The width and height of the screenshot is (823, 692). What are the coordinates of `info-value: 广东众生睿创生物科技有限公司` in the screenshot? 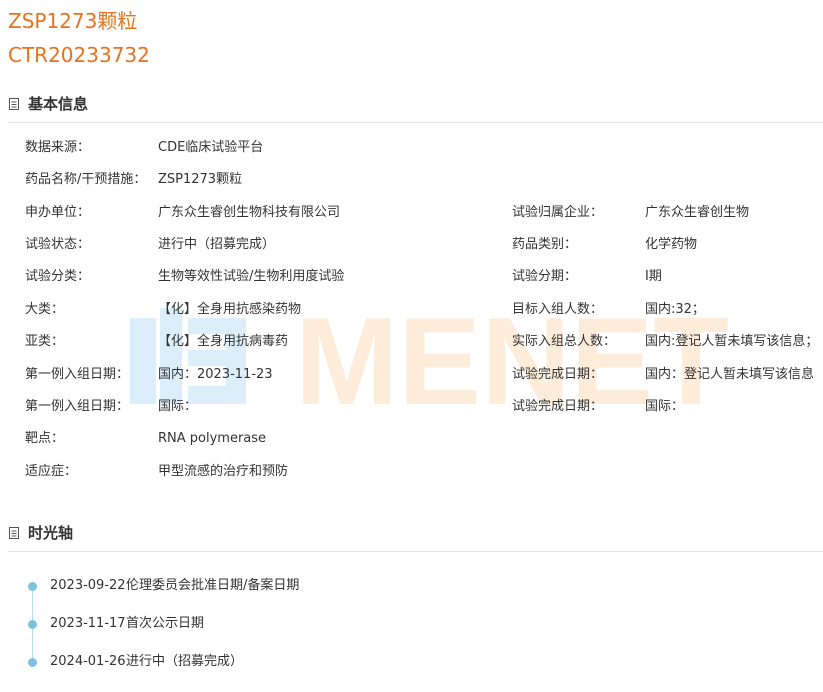 It's located at (249, 212).